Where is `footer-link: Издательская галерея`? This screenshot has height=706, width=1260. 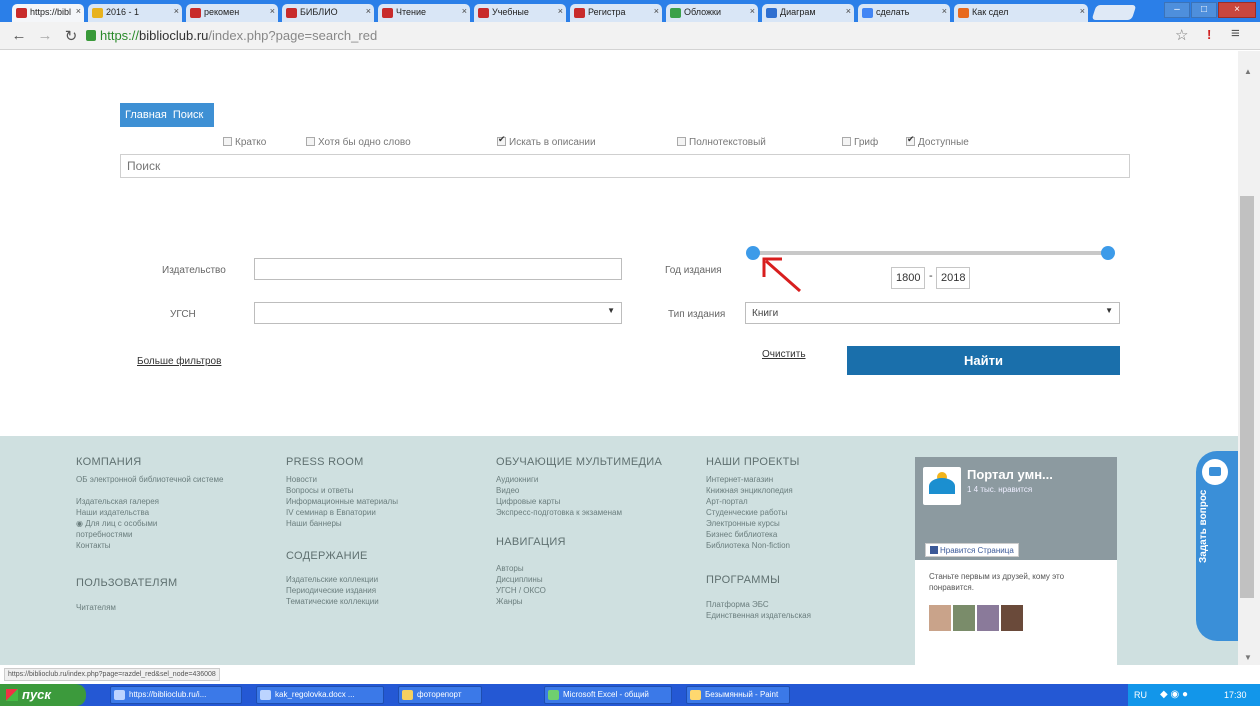 footer-link: Издательская галерея is located at coordinates (176, 501).